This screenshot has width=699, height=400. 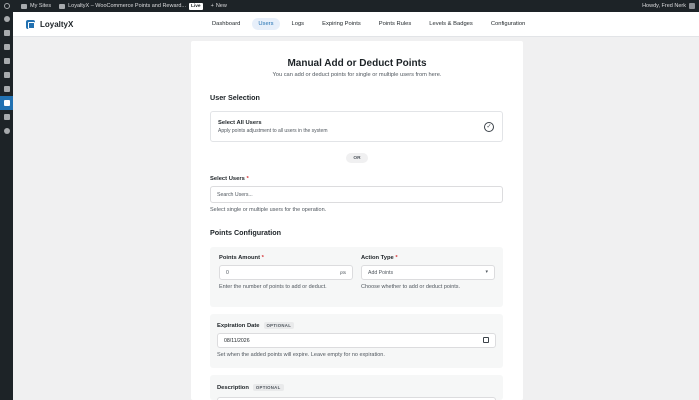 What do you see at coordinates (241, 258) in the screenshot?
I see `points-amount-label: Points Amount *` at bounding box center [241, 258].